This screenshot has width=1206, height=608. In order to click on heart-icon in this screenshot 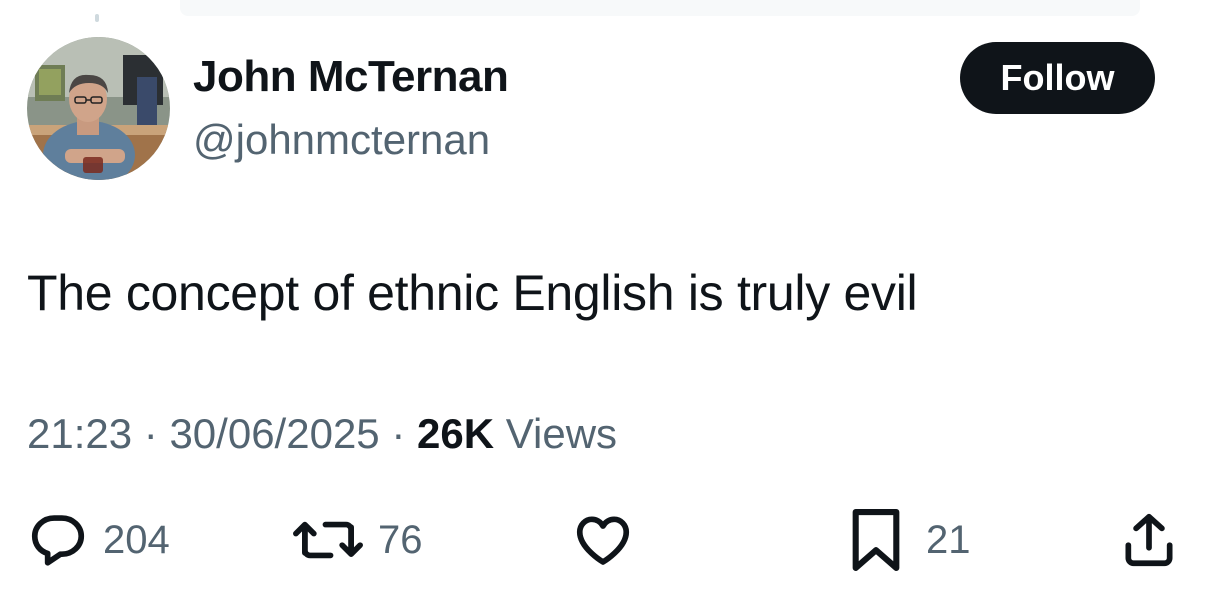, I will do `click(603, 540)`.